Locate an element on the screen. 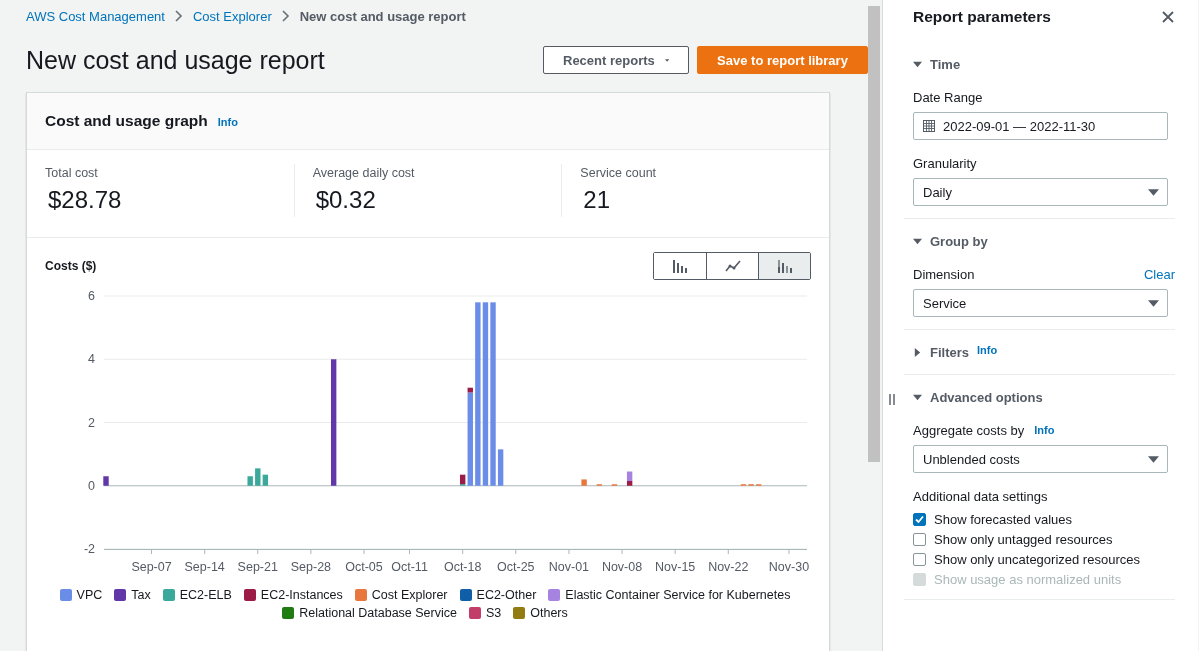 The image size is (1199, 651). stat-label: Service count is located at coordinates (619, 173).